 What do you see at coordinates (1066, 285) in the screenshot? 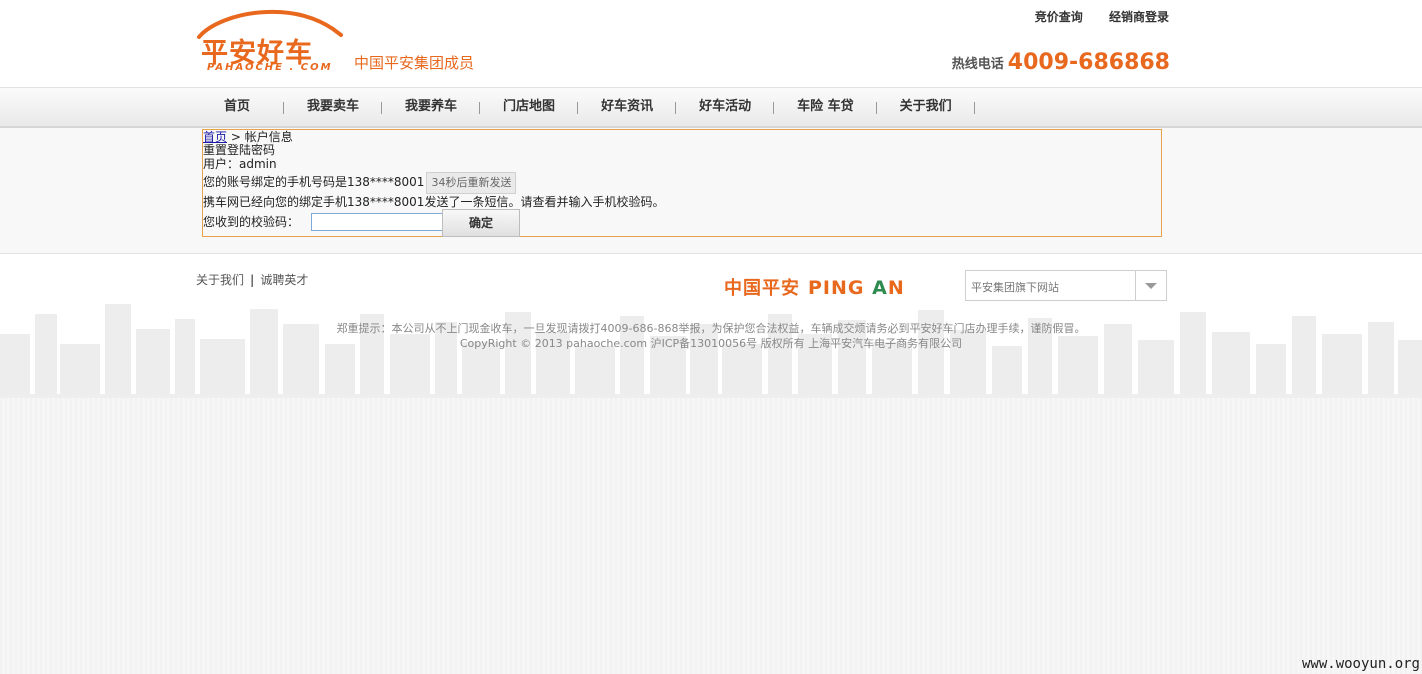
I see `group-sites-select: 平安集团旗下网站` at bounding box center [1066, 285].